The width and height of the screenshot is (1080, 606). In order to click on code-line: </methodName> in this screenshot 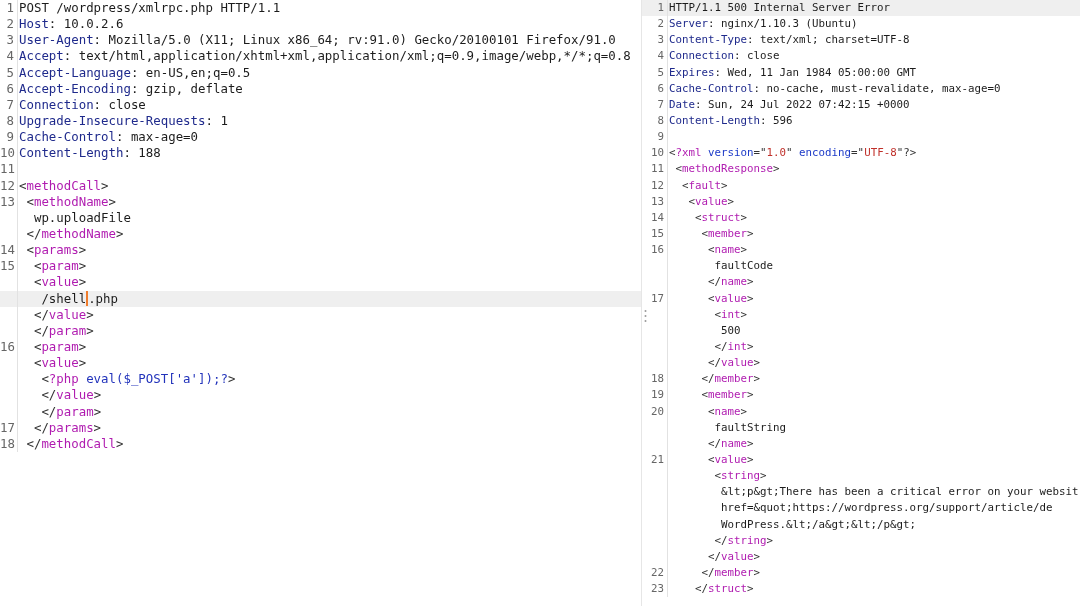, I will do `click(74, 234)`.